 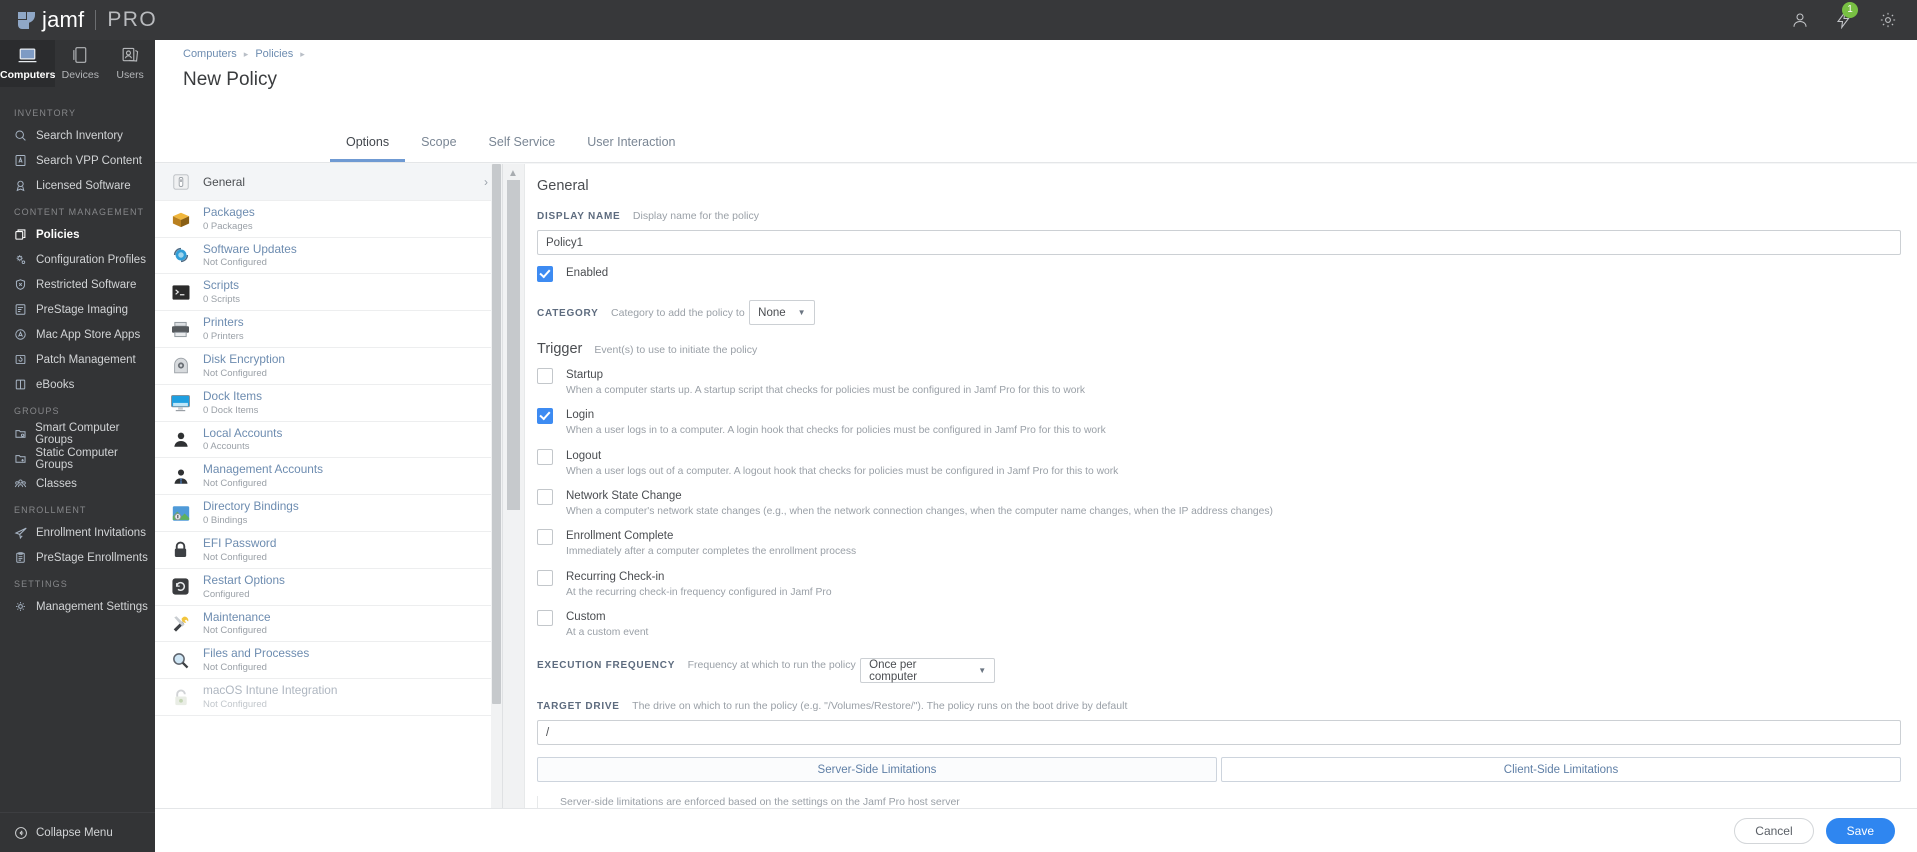 I want to click on printer-icon, so click(x=180, y=329).